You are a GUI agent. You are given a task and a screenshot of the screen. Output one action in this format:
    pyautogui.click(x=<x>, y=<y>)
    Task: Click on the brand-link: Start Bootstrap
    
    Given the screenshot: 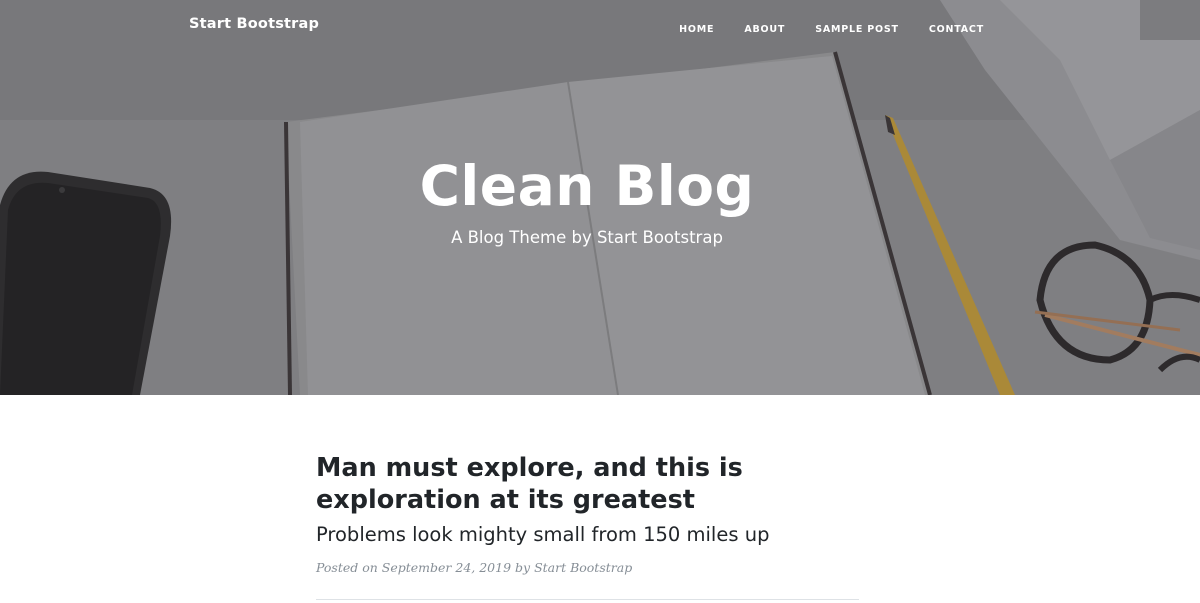 What is the action you would take?
    pyautogui.click(x=254, y=24)
    